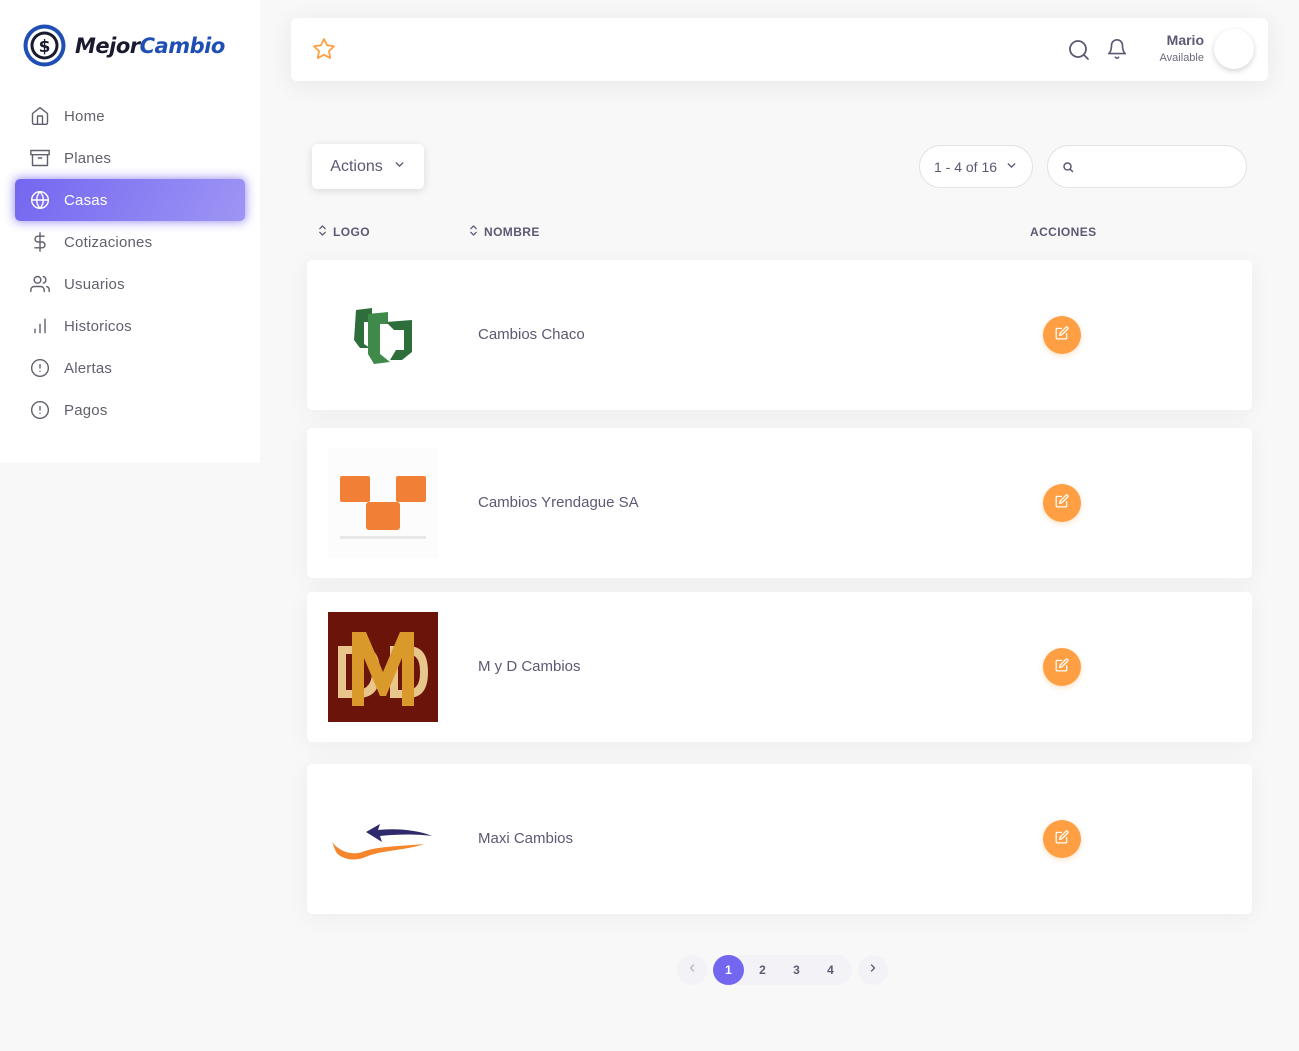 The image size is (1299, 1051). Describe the element at coordinates (1117, 51) in the screenshot. I see `bell-icon` at that location.